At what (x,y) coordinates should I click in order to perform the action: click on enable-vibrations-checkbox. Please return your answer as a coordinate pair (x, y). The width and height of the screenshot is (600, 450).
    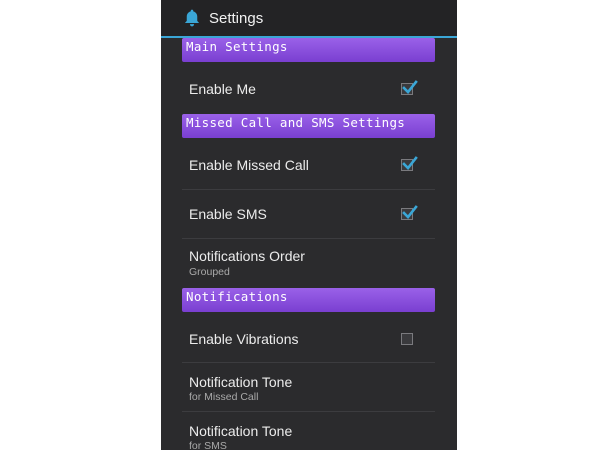
    Looking at the image, I should click on (407, 339).